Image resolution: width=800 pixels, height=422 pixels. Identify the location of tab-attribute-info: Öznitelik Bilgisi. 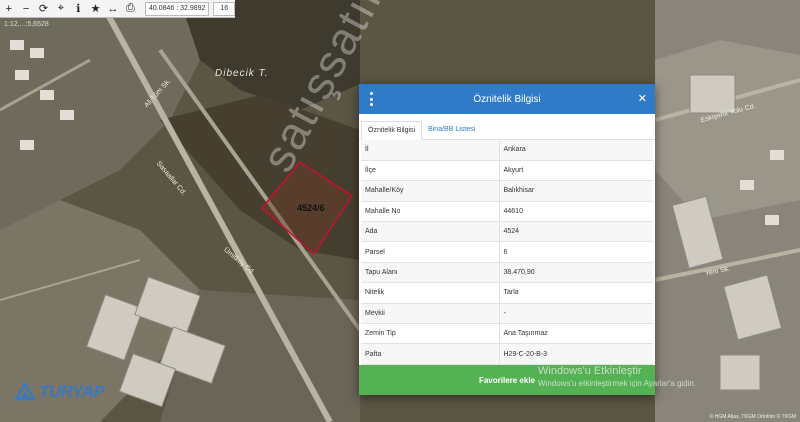
(392, 130).